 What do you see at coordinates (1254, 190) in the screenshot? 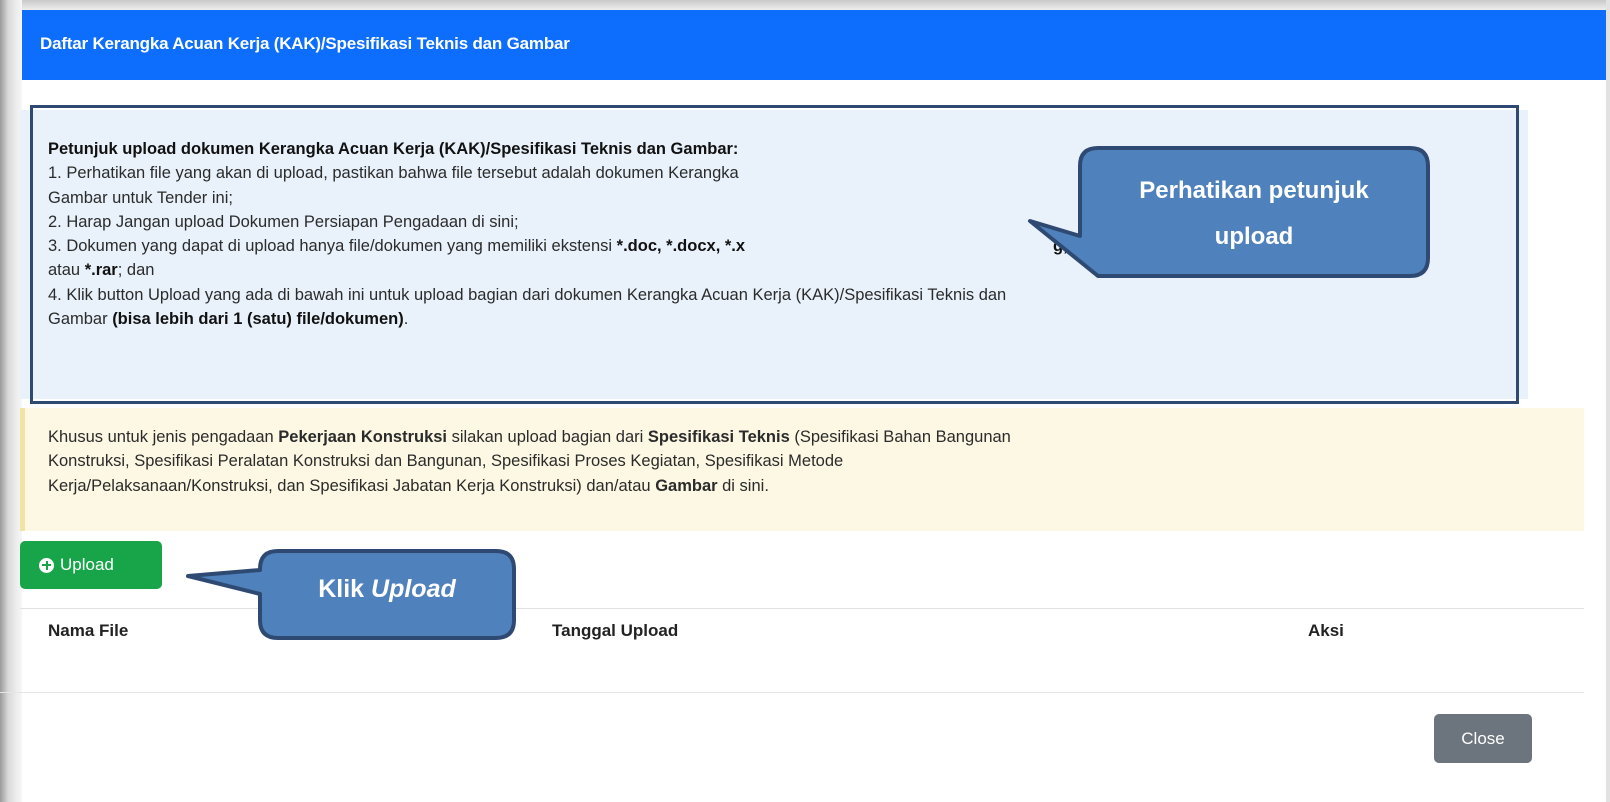
I see `instructions-callout-line-1: Perhatikan petunjuk` at bounding box center [1254, 190].